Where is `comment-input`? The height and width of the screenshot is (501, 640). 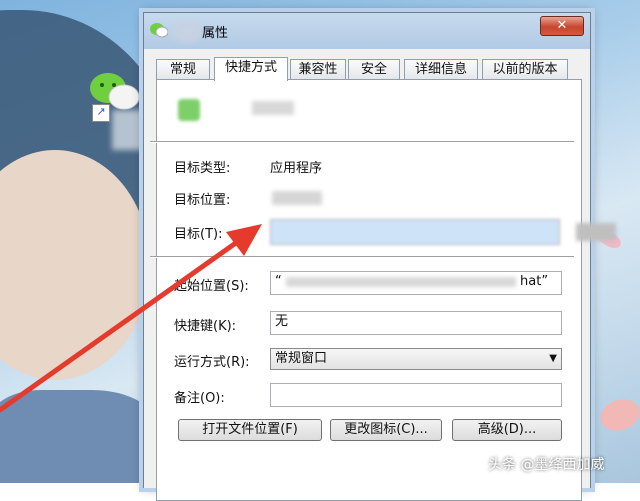 comment-input is located at coordinates (416, 395).